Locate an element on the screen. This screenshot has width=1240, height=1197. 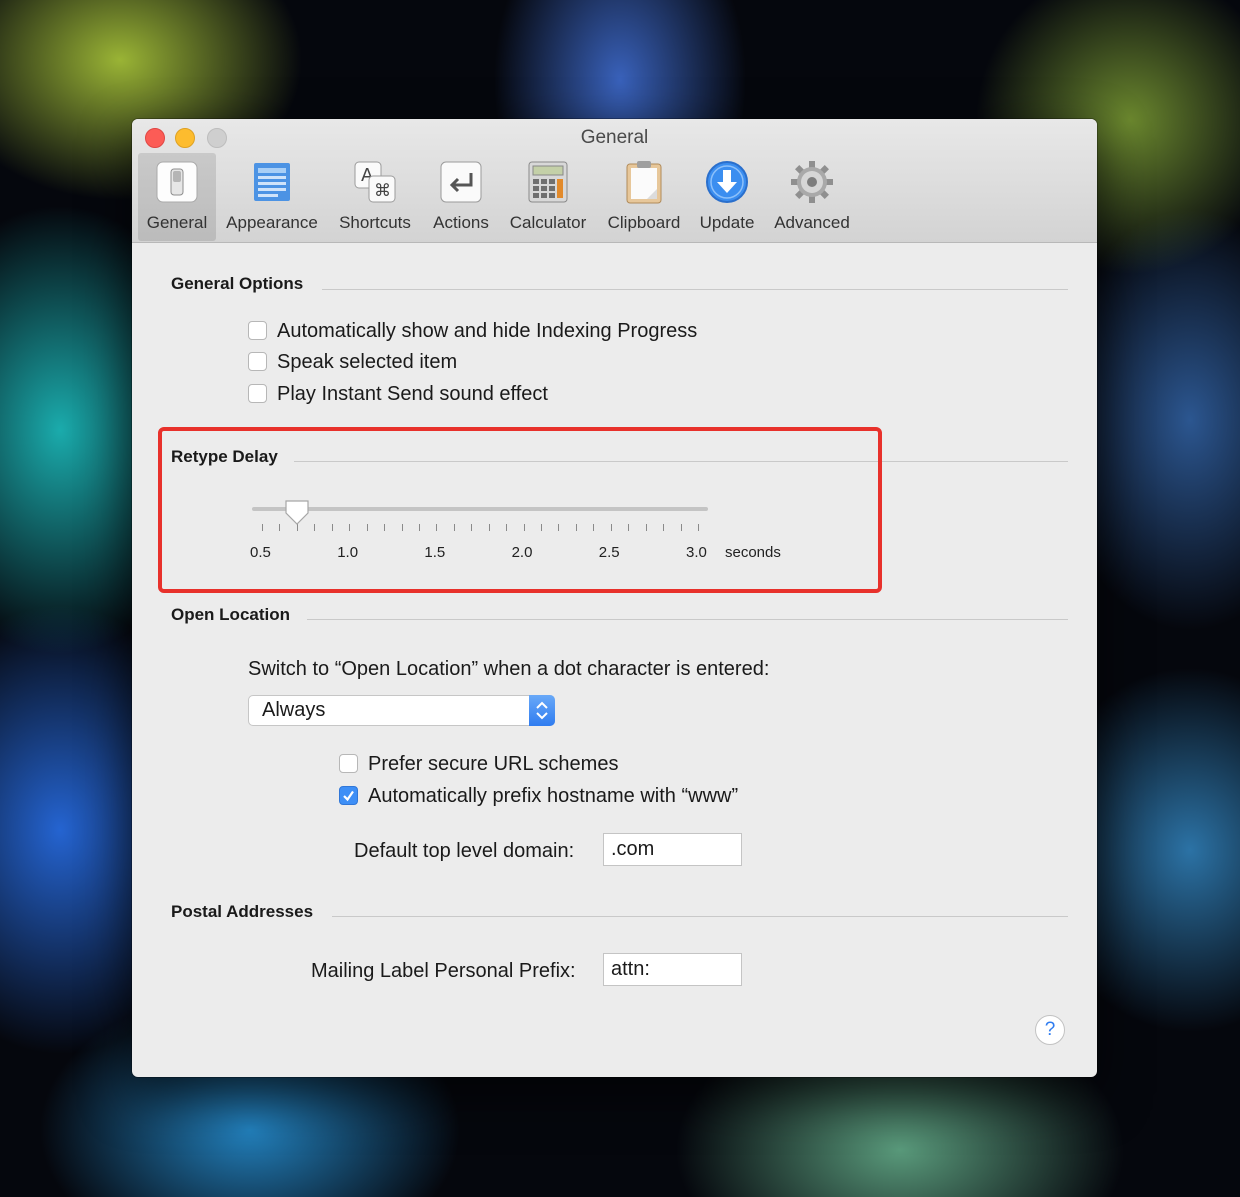
tab-appearance: Appearance is located at coordinates (272, 197).